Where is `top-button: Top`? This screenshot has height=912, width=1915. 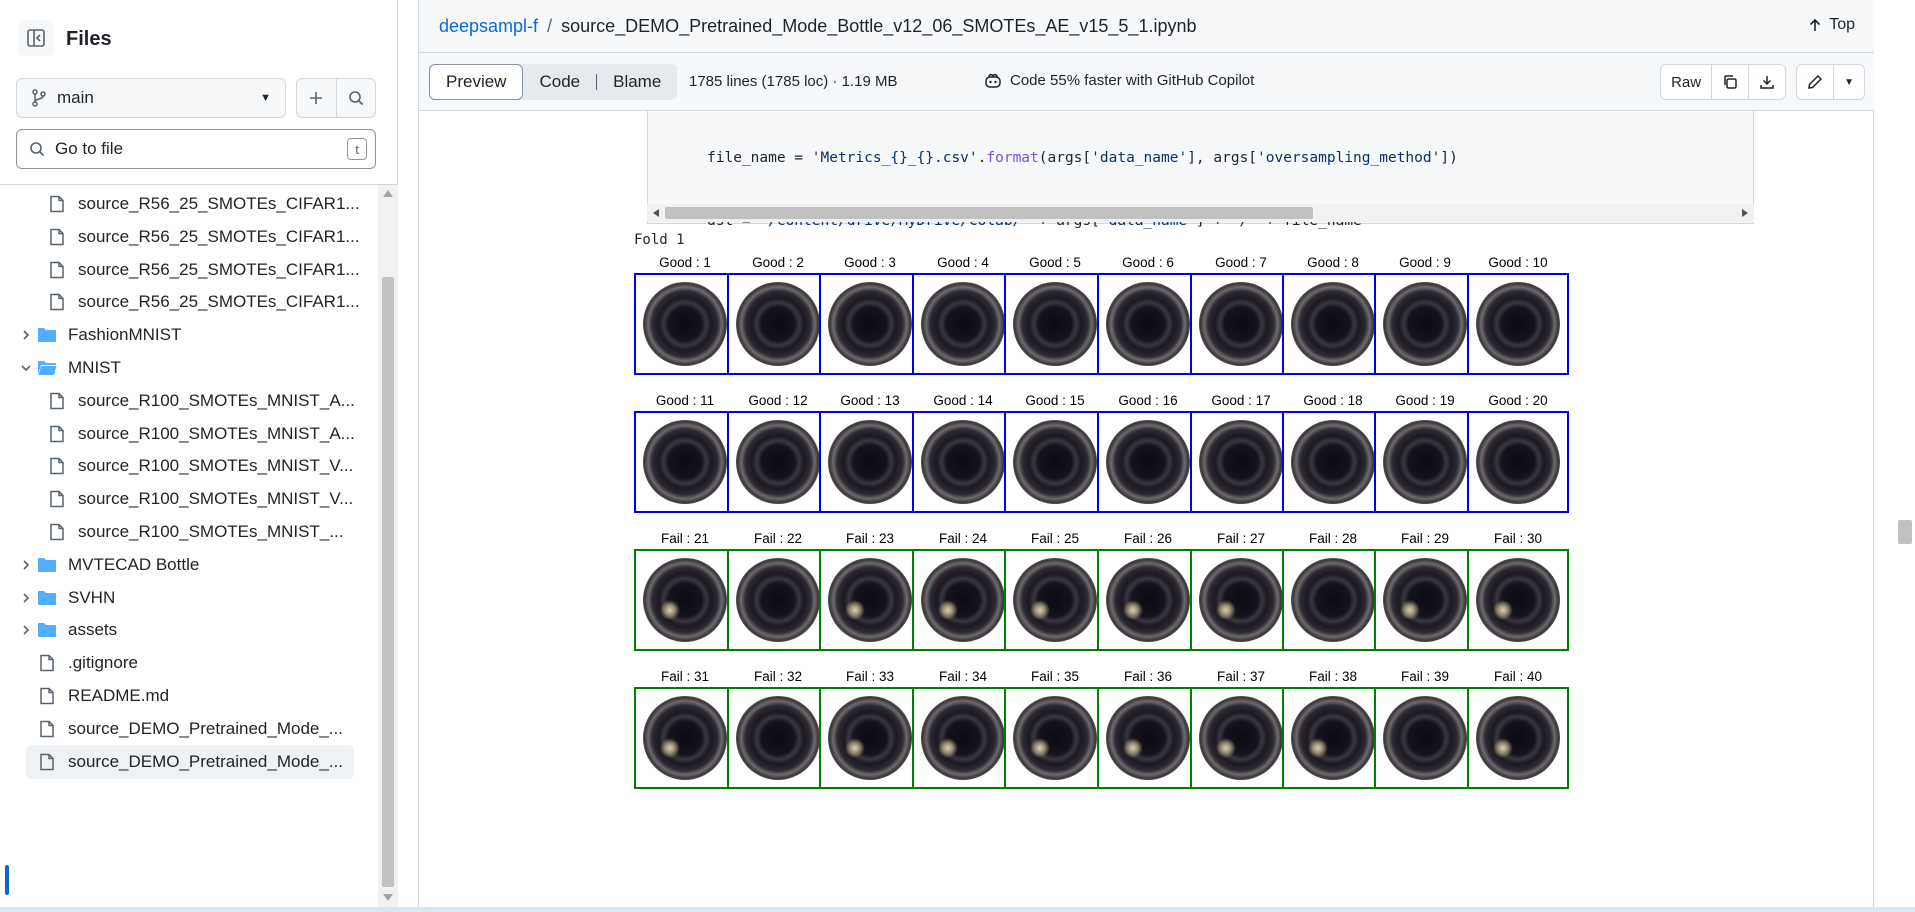
top-button: Top is located at coordinates (1832, 25).